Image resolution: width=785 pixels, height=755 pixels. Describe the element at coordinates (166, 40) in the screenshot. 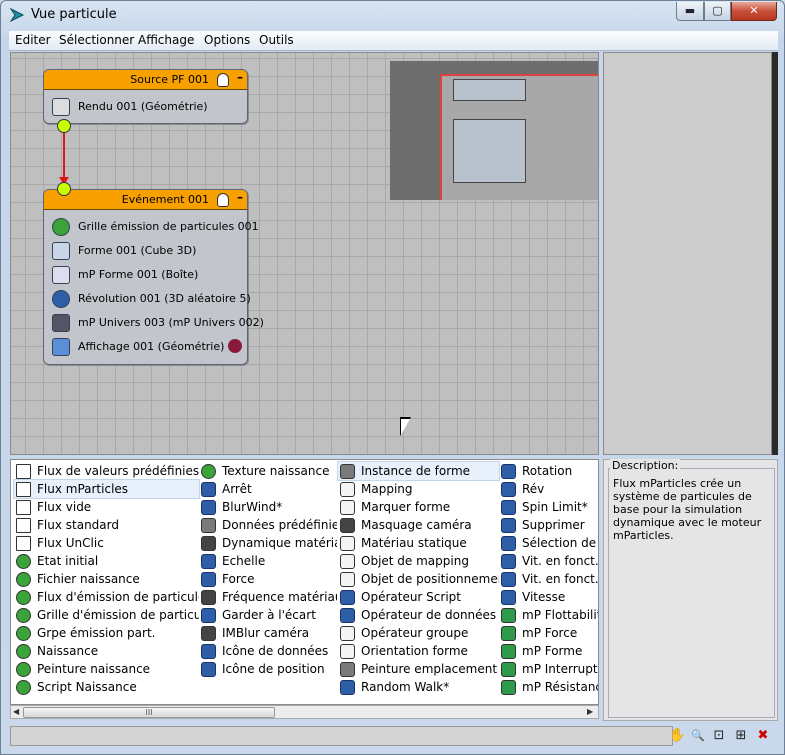

I see `menu-affichage: Affichage` at that location.